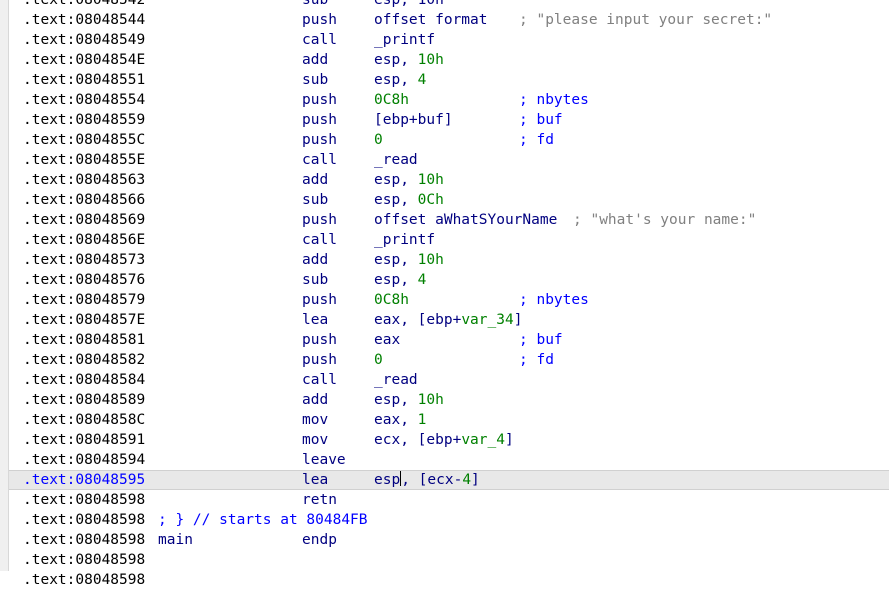 The width and height of the screenshot is (889, 590). I want to click on instruction-operands: esp, 0Ch, so click(409, 200).